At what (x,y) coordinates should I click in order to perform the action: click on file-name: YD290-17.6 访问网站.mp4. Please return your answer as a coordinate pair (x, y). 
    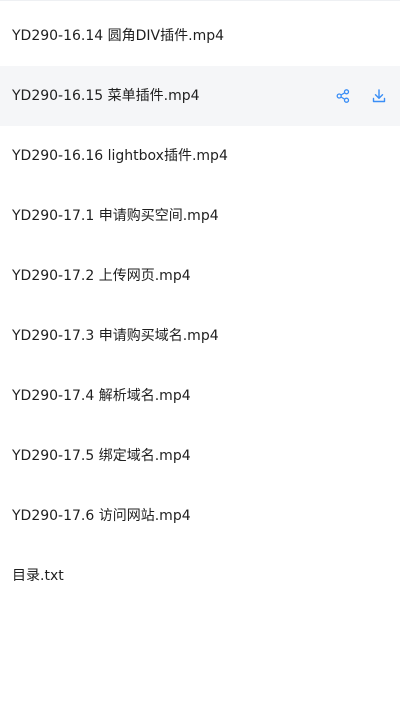
    Looking at the image, I should click on (101, 516).